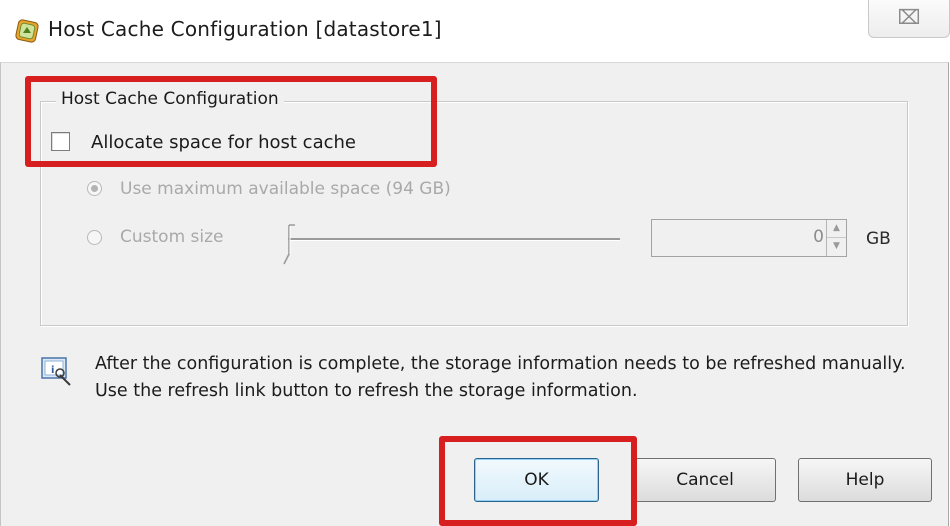  I want to click on custom-size-label: Custom size, so click(172, 237).